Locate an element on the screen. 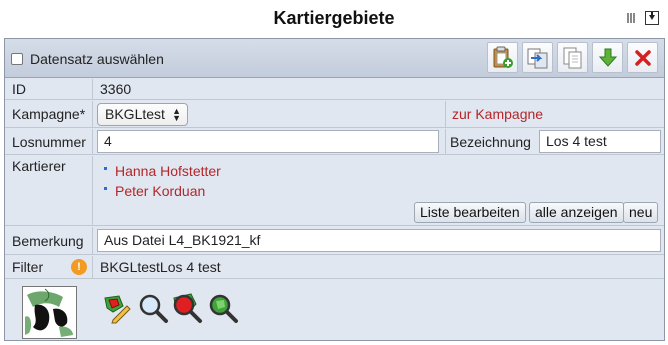  title-bar: Kartiergebiete is located at coordinates (334, 19).